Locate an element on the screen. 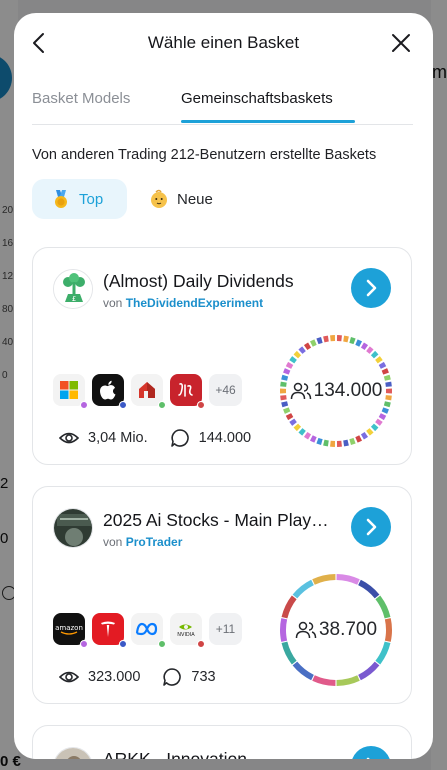  tab-bar: Basket Models Gemeinschaftsbaskets is located at coordinates (222, 100).